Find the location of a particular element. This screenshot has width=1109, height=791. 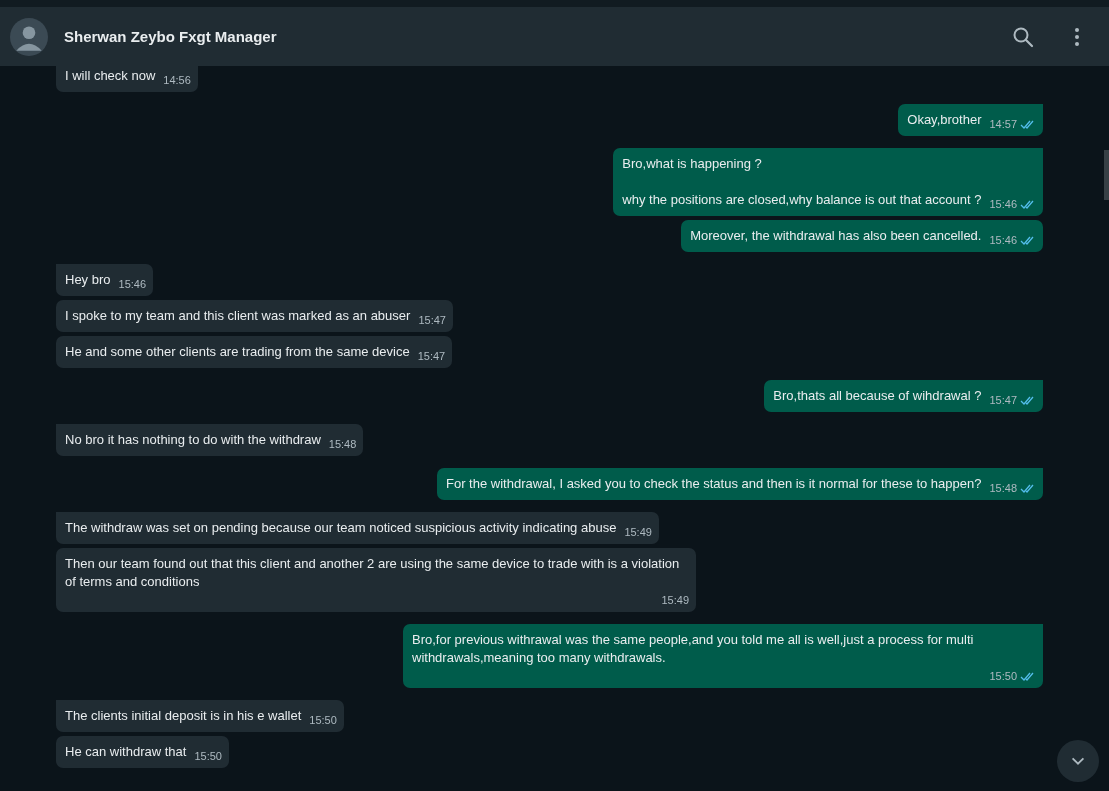

message-text: Bro,for previous withrawal was the same people,and you told me all is well,just a process for multi withdrawals,meaning too many withdrawals. is located at coordinates (693, 649).